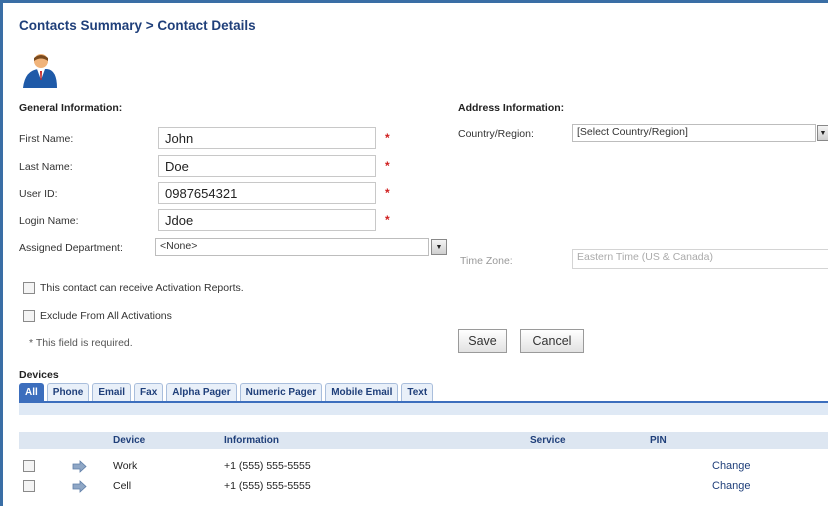 The image size is (828, 506). I want to click on tab-mobile-email: Mobile Email, so click(362, 392).